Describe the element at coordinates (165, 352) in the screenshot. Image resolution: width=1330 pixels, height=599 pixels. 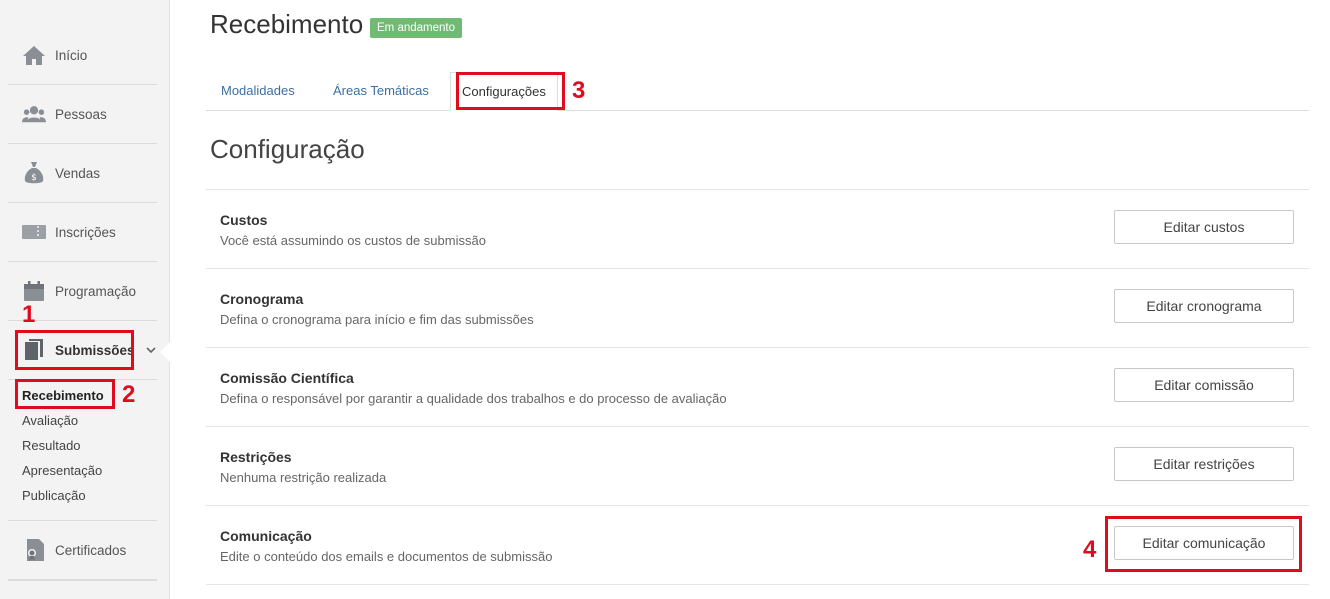
I see `active-indicator` at that location.